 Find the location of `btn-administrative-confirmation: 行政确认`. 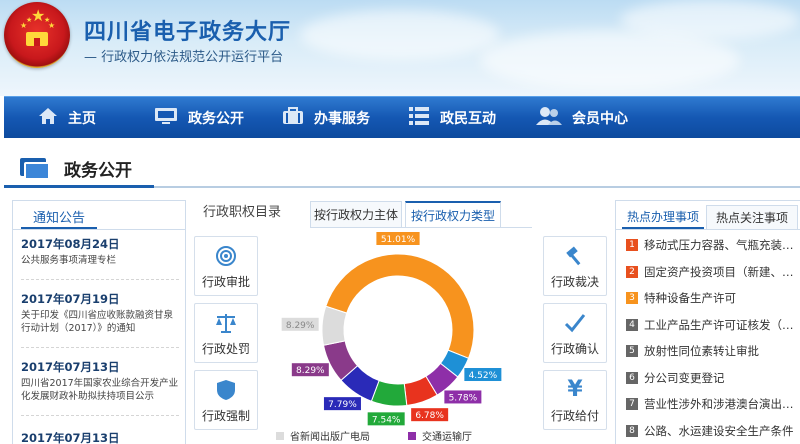

btn-administrative-confirmation: 行政确认 is located at coordinates (575, 333).